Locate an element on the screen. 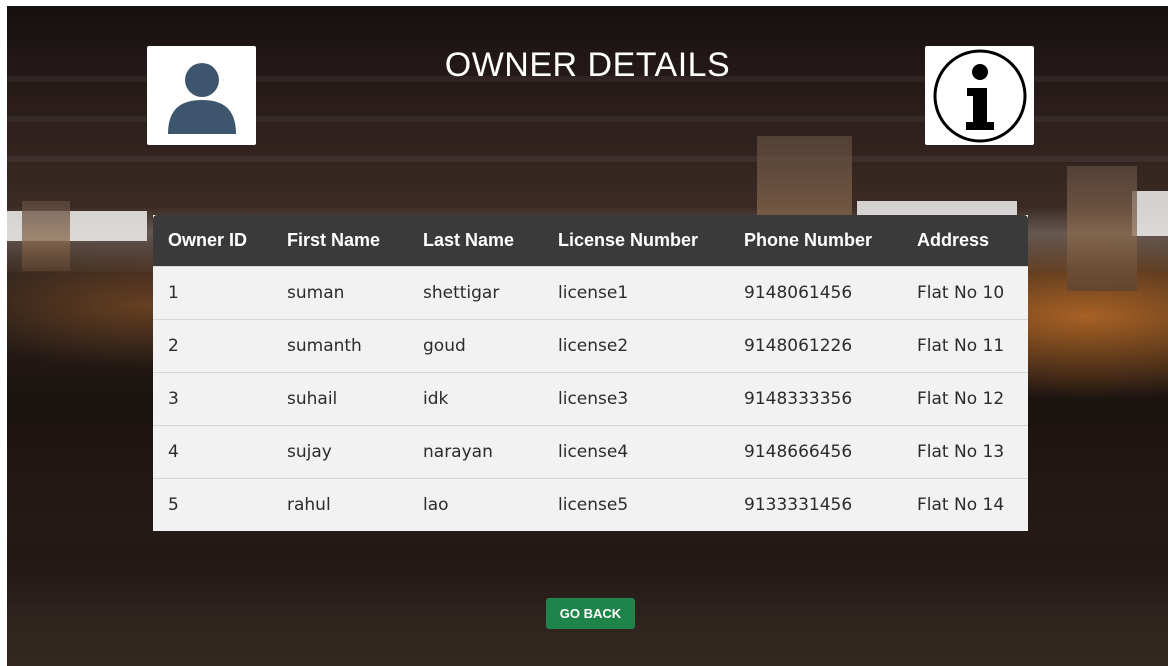  column-header-license-number: License Number is located at coordinates (636, 241).